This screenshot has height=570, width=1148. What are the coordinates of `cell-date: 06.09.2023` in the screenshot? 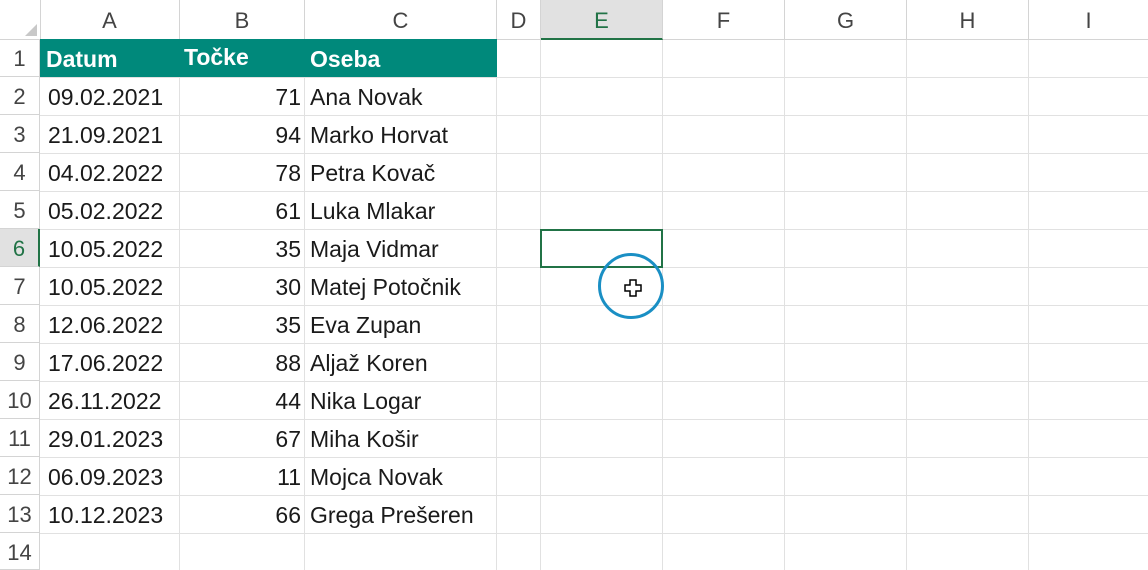 It's located at (110, 476).